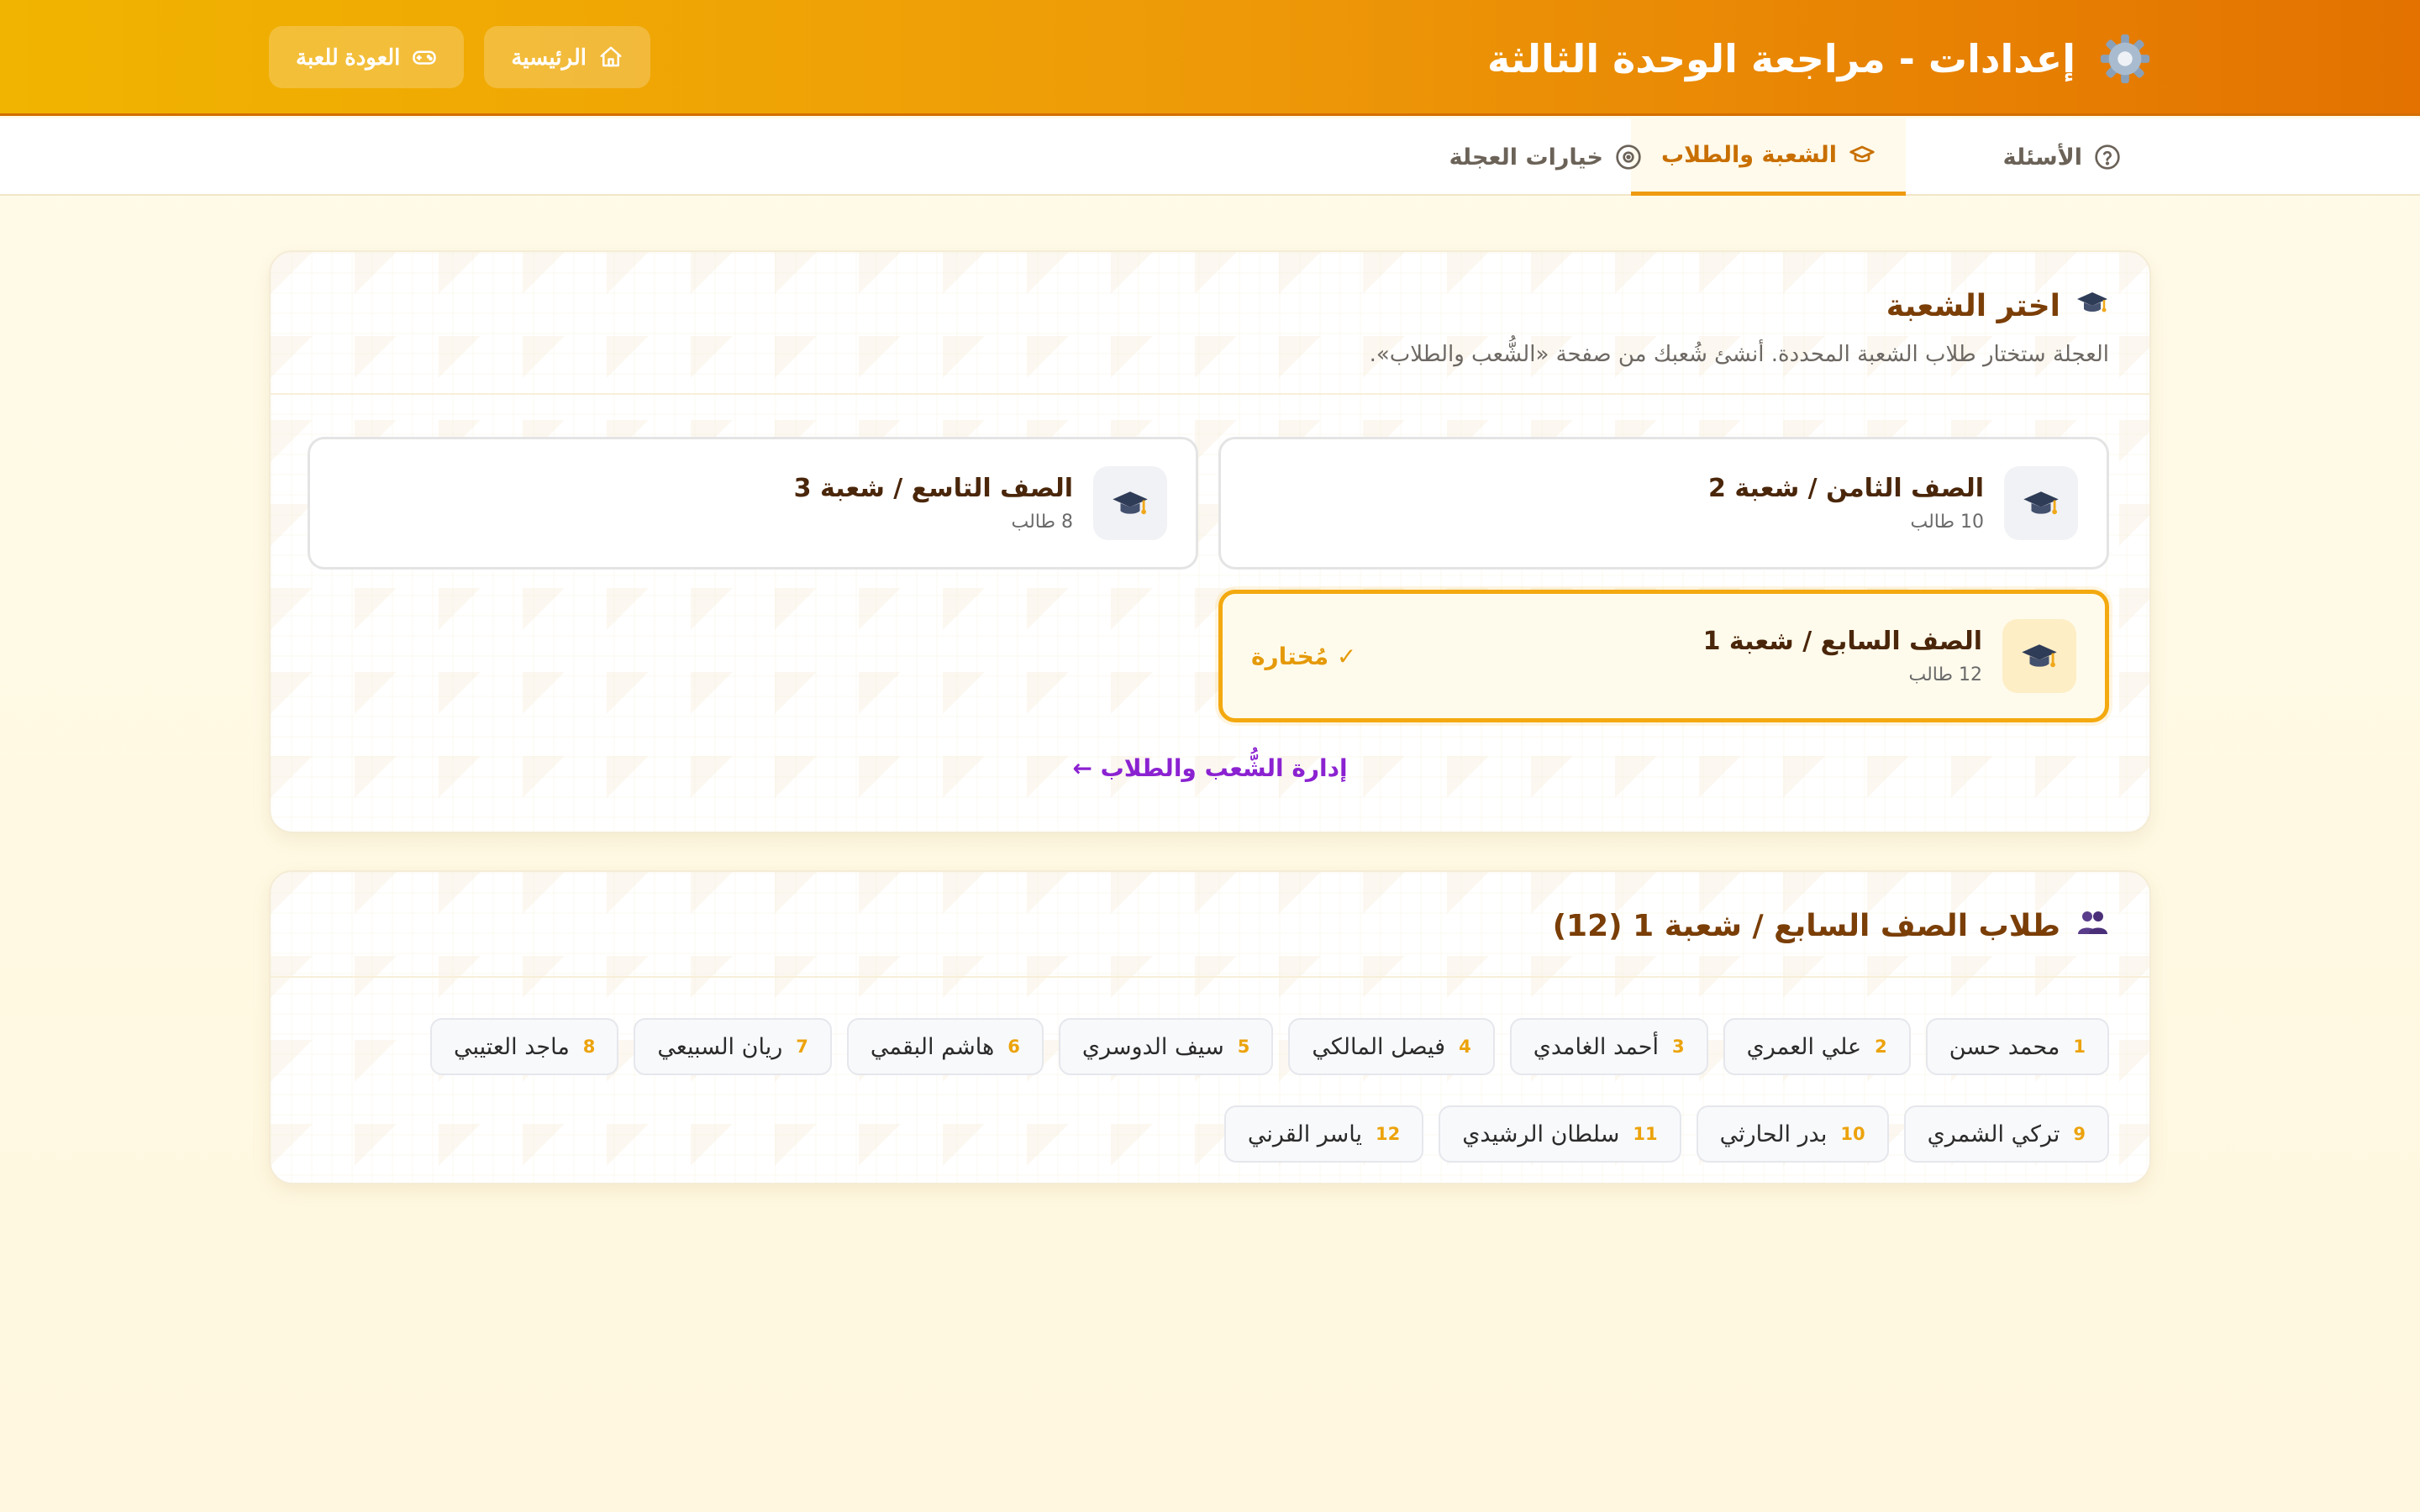 The width and height of the screenshot is (2420, 1512). I want to click on student-number: 7, so click(802, 1047).